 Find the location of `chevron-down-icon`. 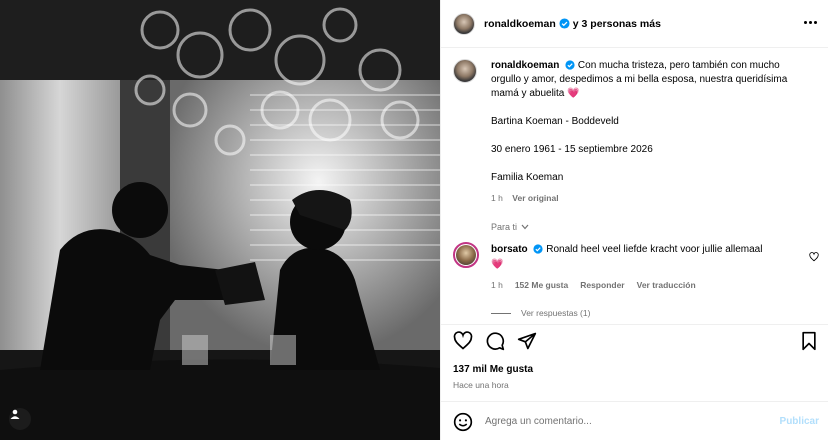

chevron-down-icon is located at coordinates (525, 227).